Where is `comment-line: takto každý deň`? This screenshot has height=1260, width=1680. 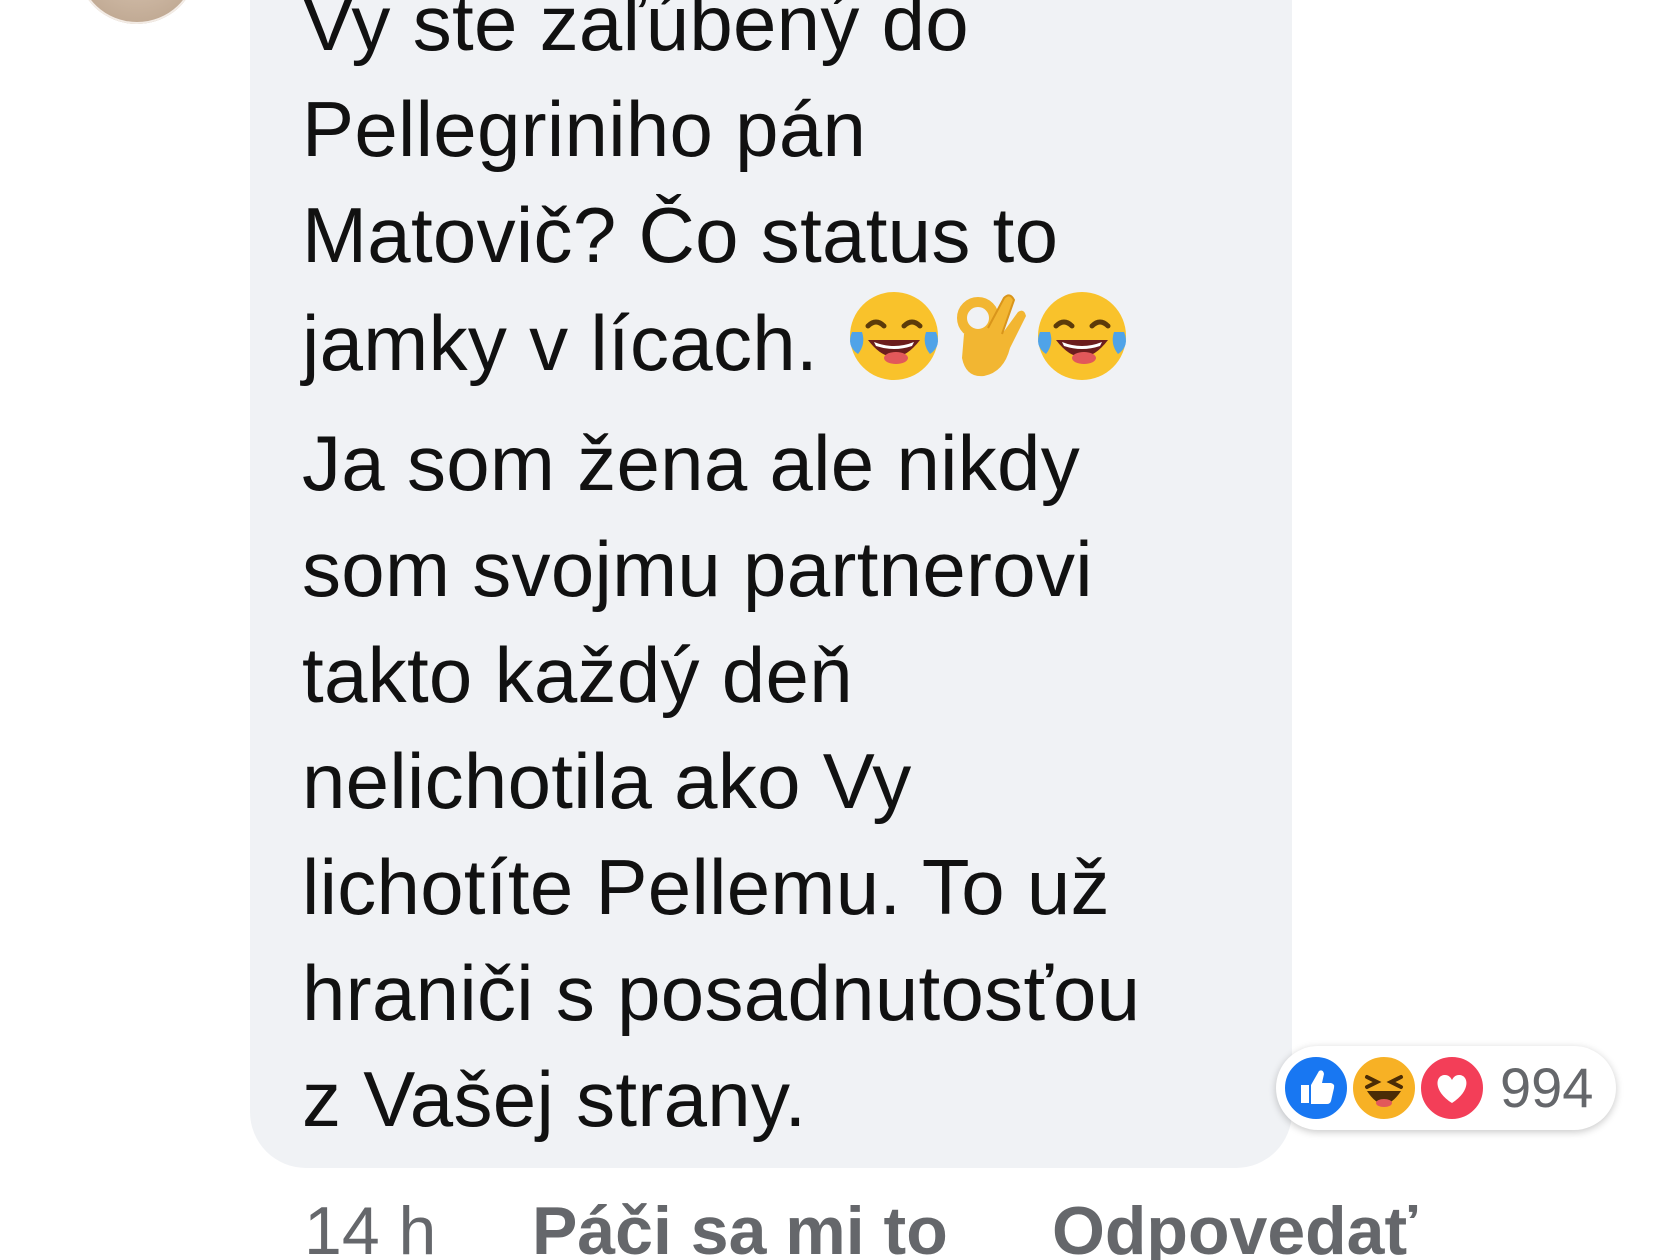 comment-line: takto každý deň is located at coordinates (577, 675).